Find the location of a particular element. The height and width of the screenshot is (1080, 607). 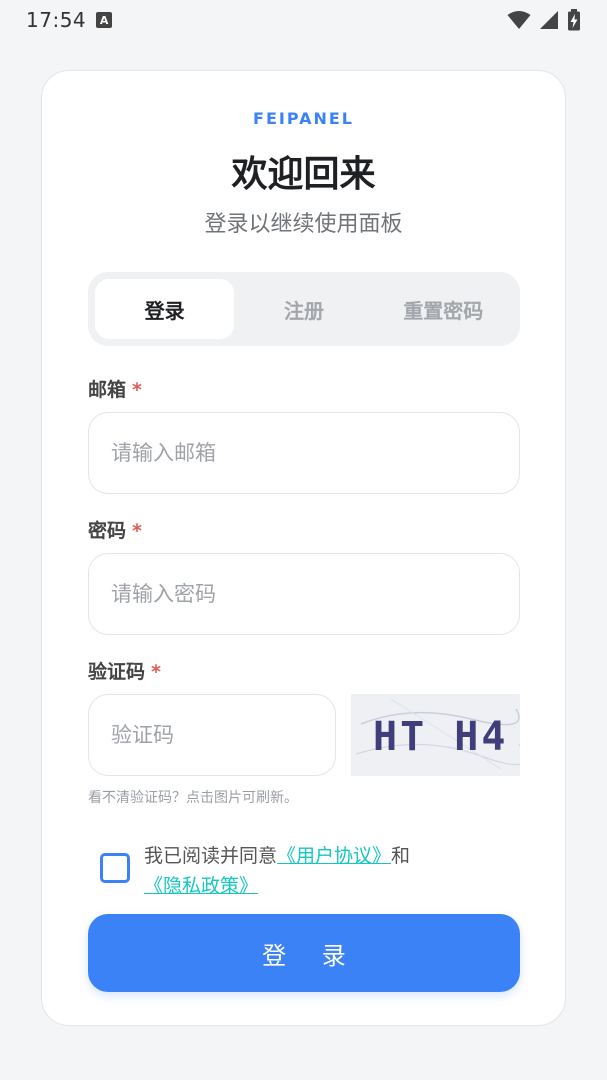

status-bar: 17:54 A is located at coordinates (303, 20).